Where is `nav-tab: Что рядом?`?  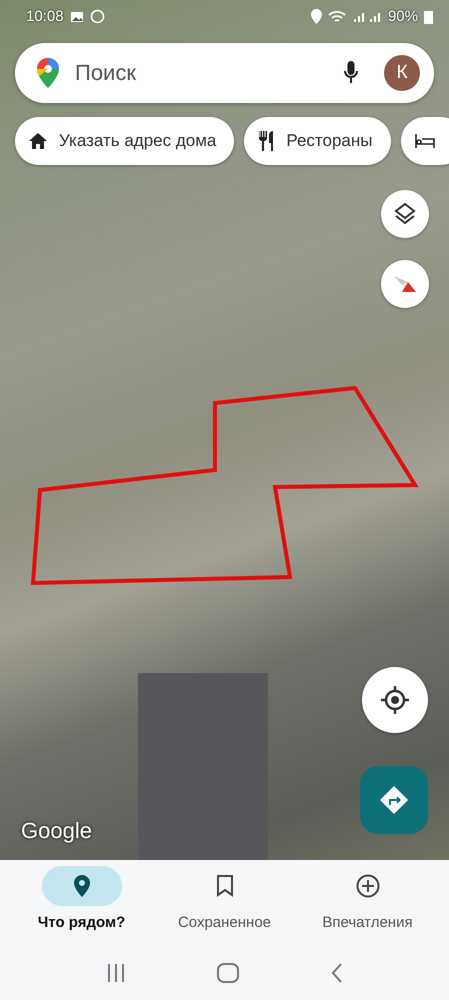
nav-tab: Что рядом? is located at coordinates (82, 895).